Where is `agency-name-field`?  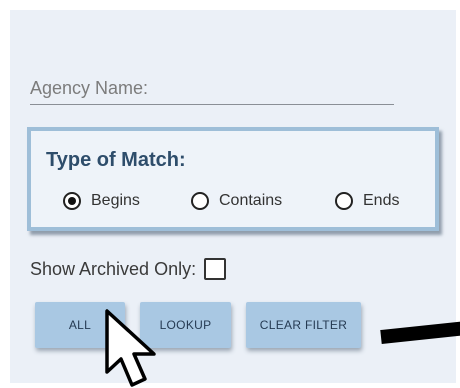 agency-name-field is located at coordinates (212, 89).